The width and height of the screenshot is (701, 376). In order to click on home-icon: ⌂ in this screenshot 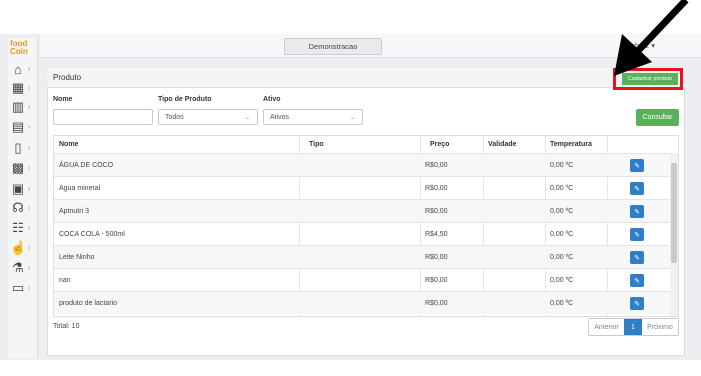, I will do `click(18, 69)`.